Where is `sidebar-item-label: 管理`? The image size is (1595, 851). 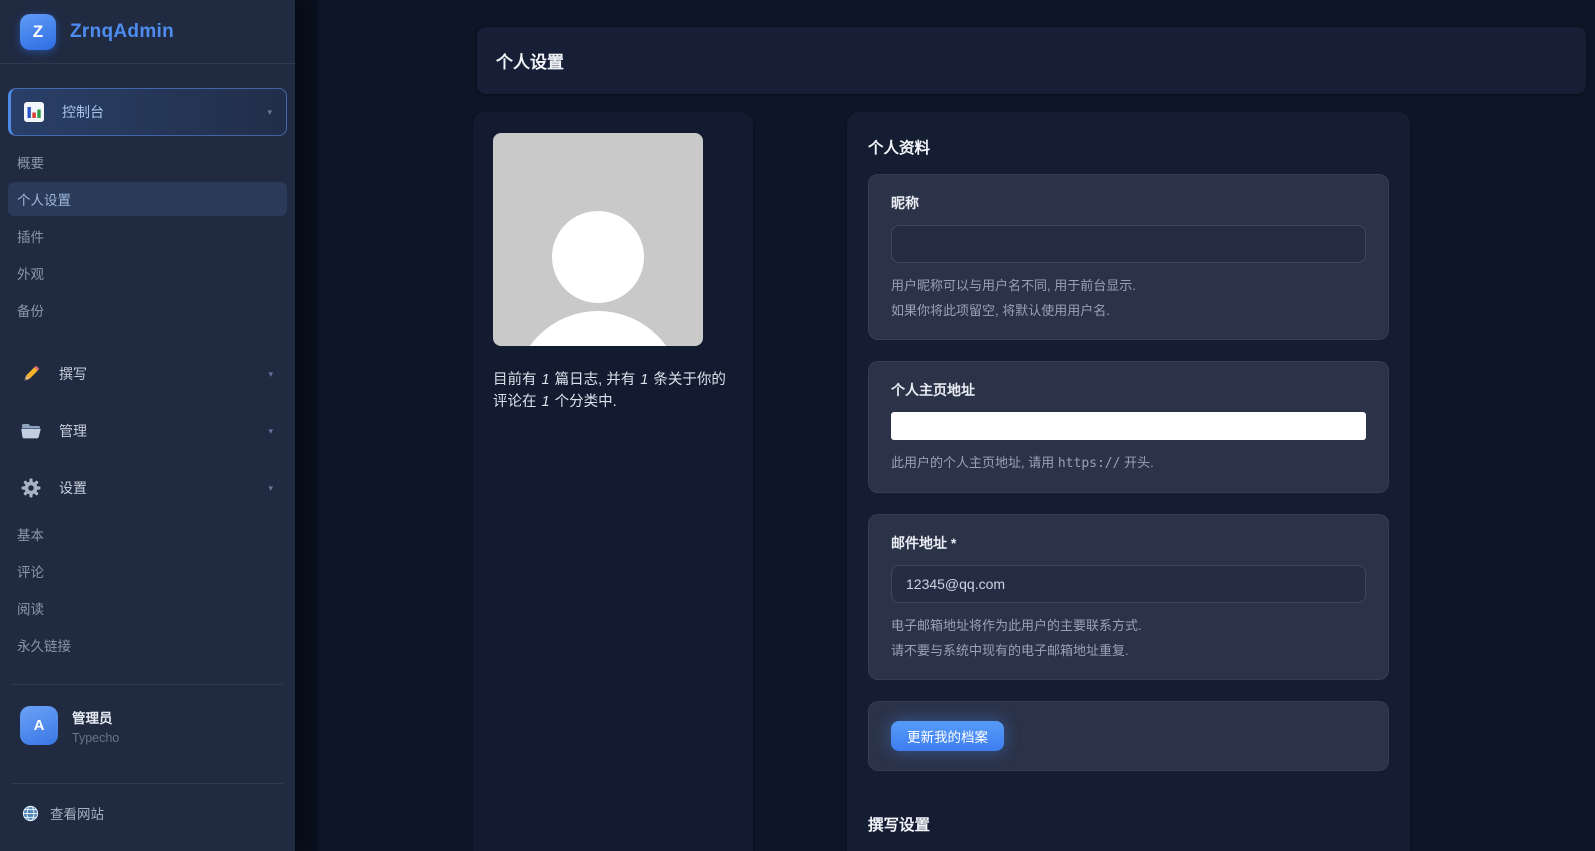 sidebar-item-label: 管理 is located at coordinates (73, 431).